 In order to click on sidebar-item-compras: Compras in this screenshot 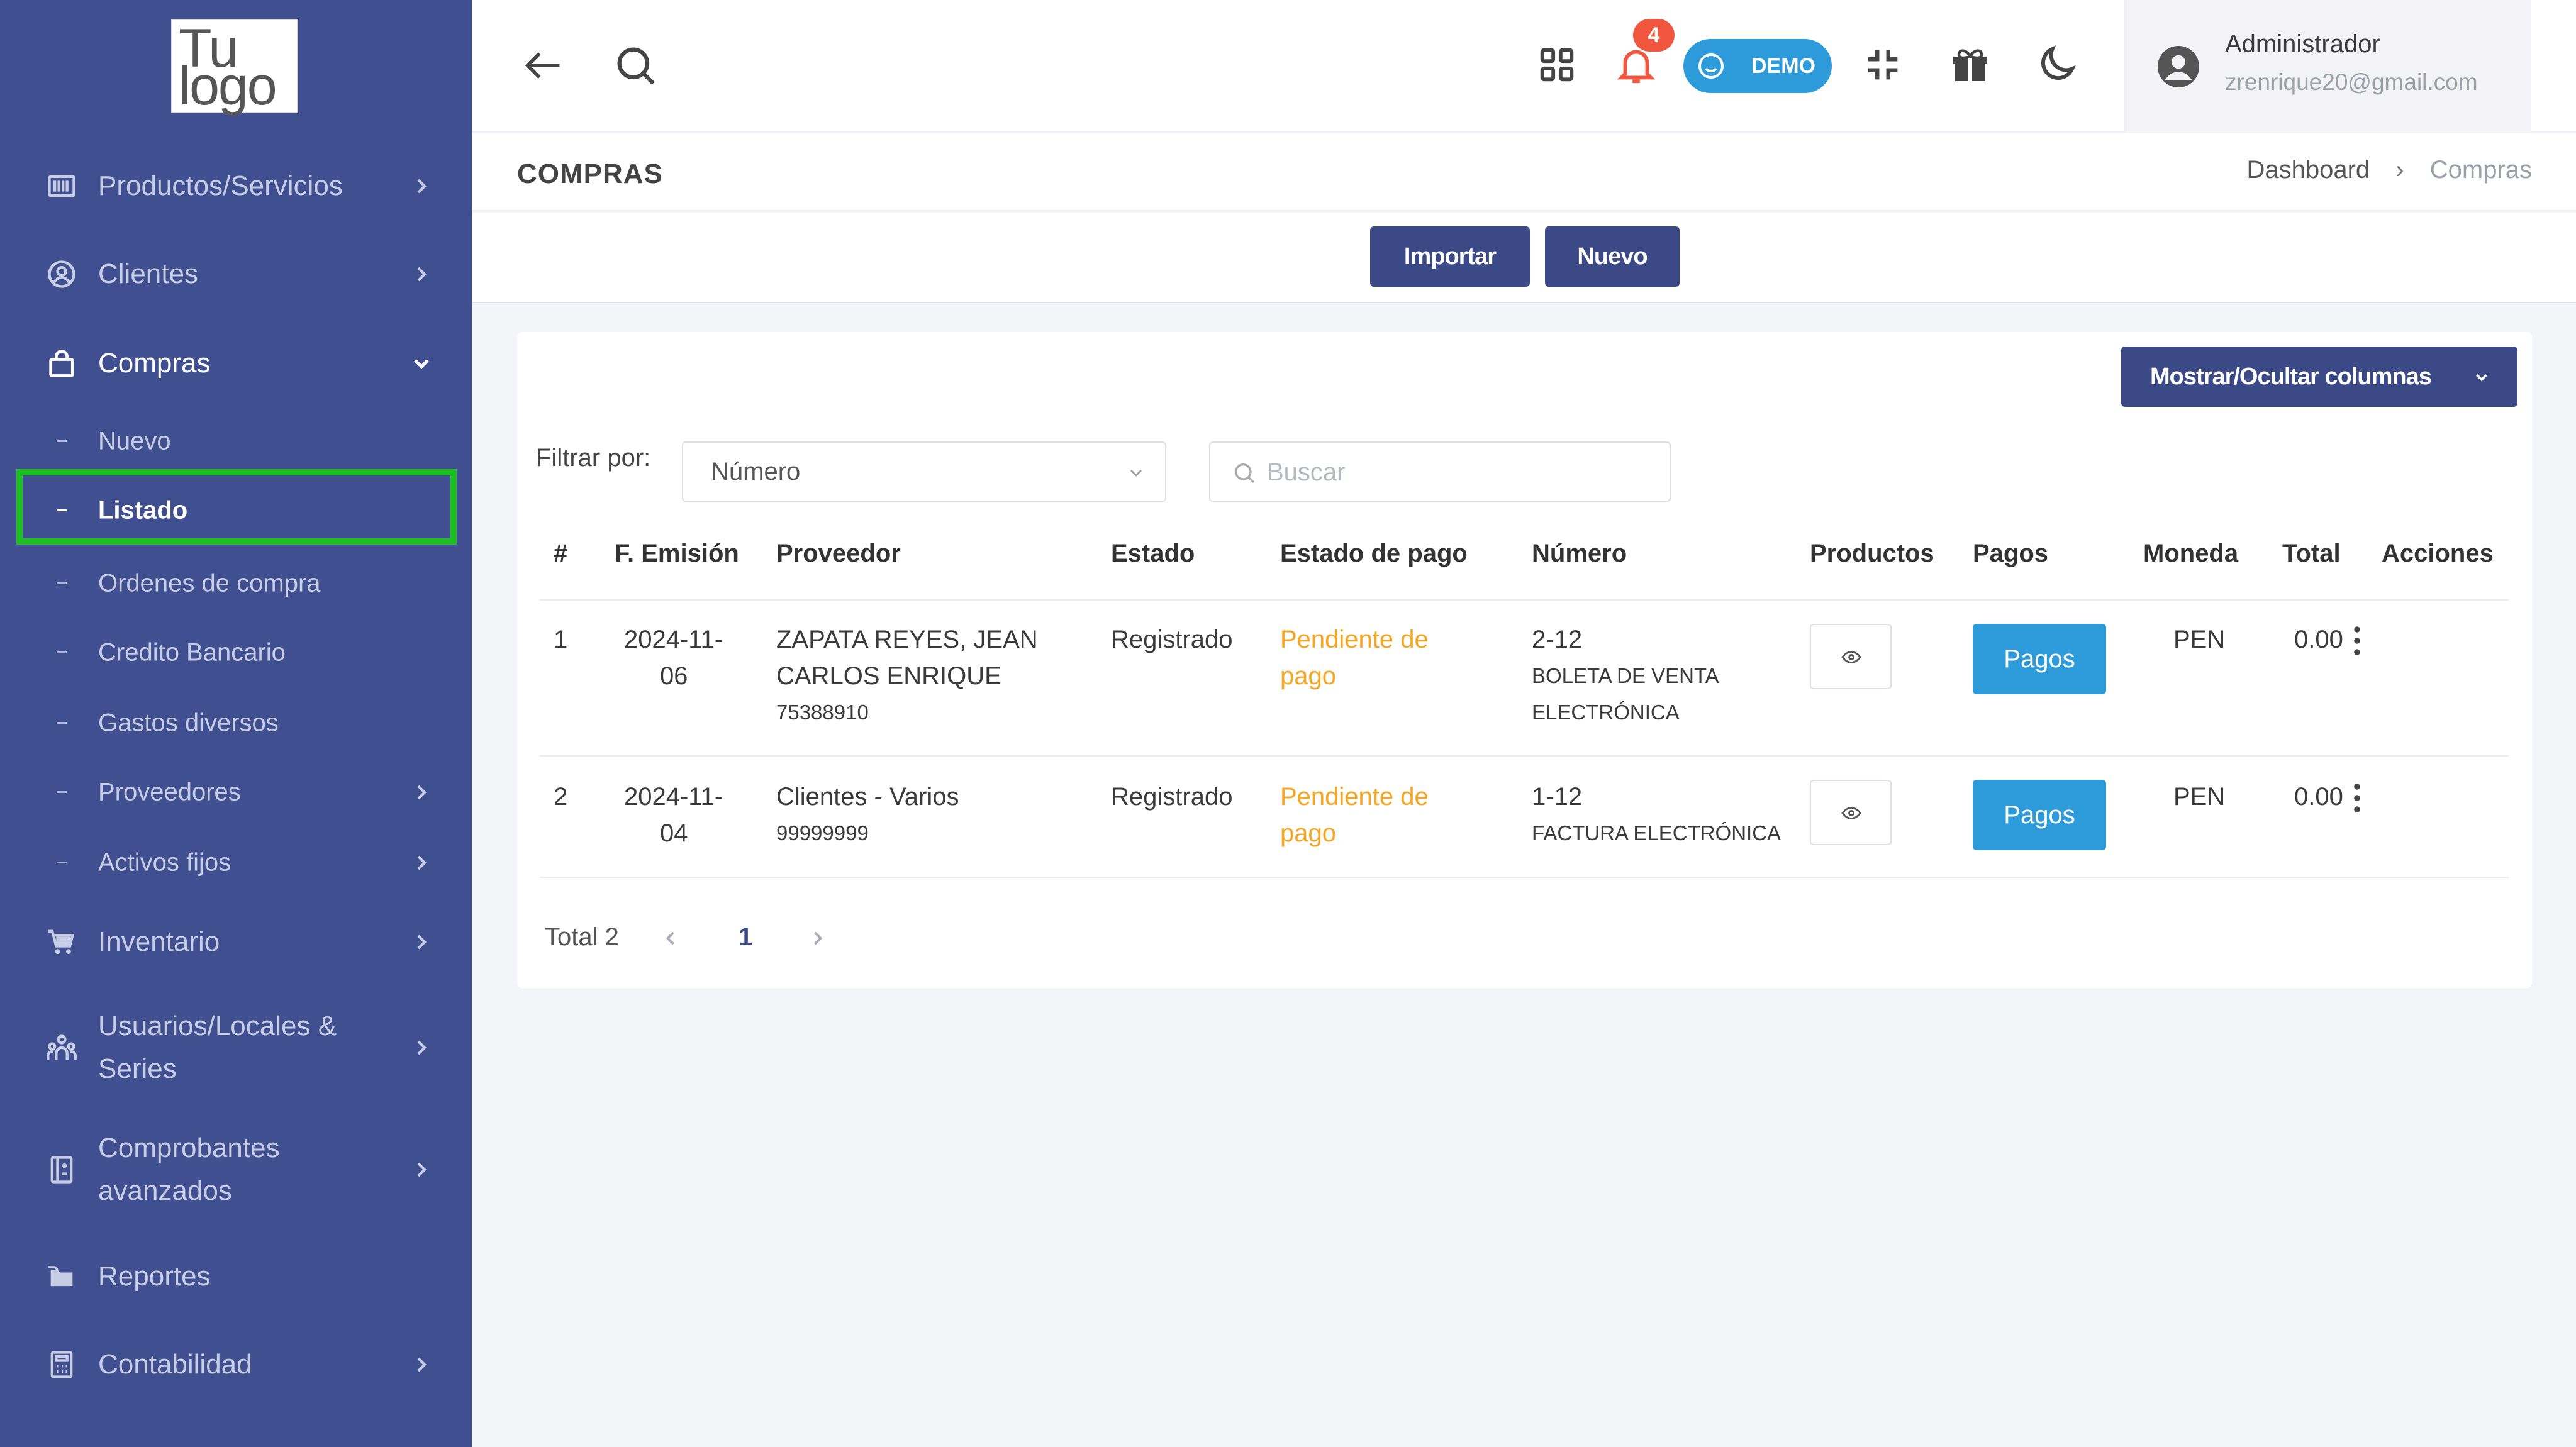, I will do `click(236, 364)`.